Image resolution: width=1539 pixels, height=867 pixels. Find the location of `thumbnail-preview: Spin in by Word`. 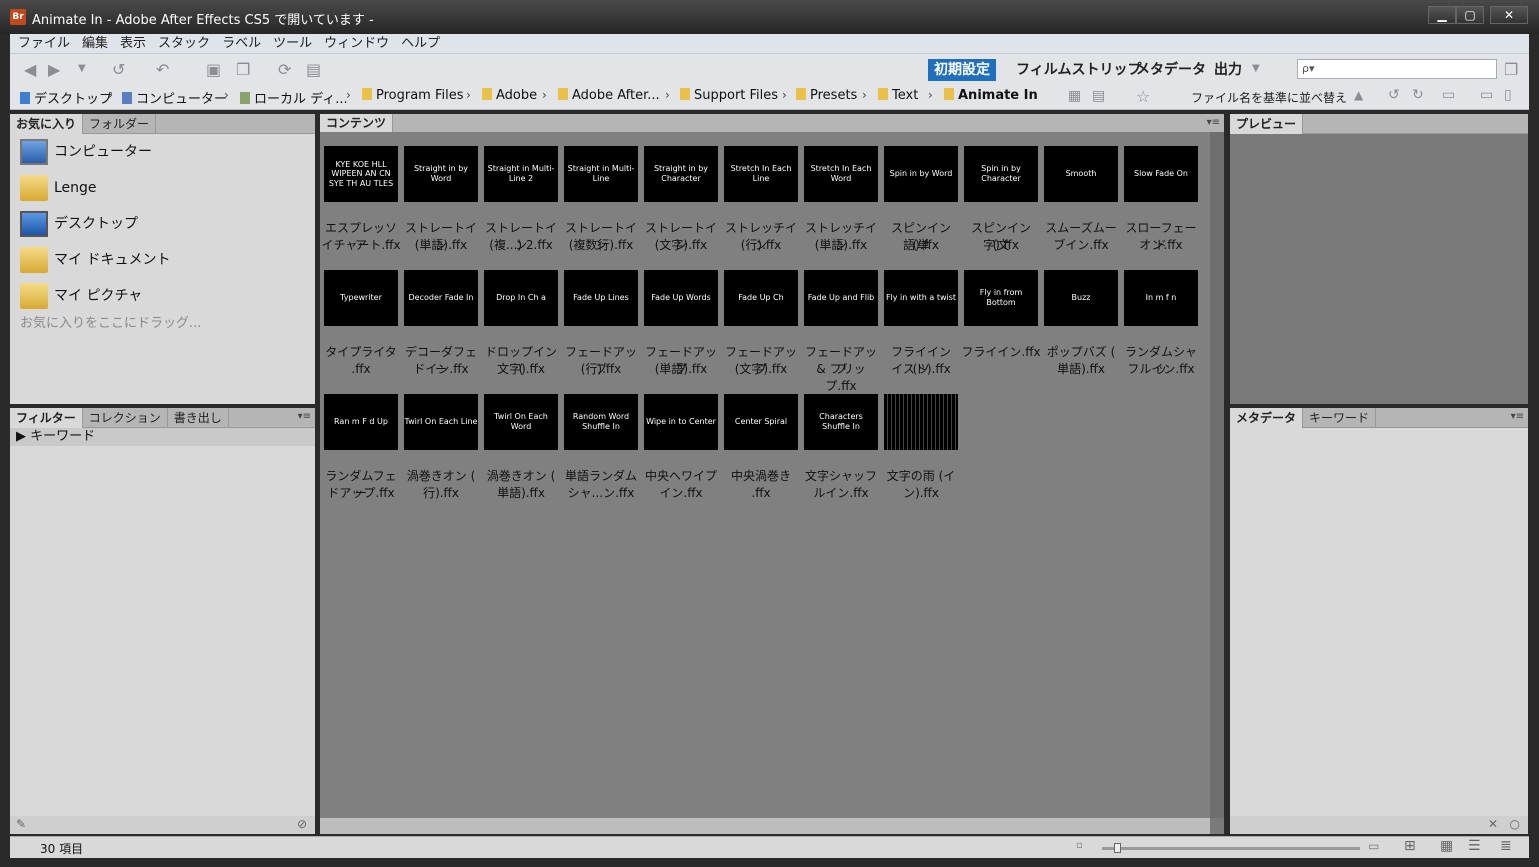

thumbnail-preview: Spin in by Word is located at coordinates (921, 174).